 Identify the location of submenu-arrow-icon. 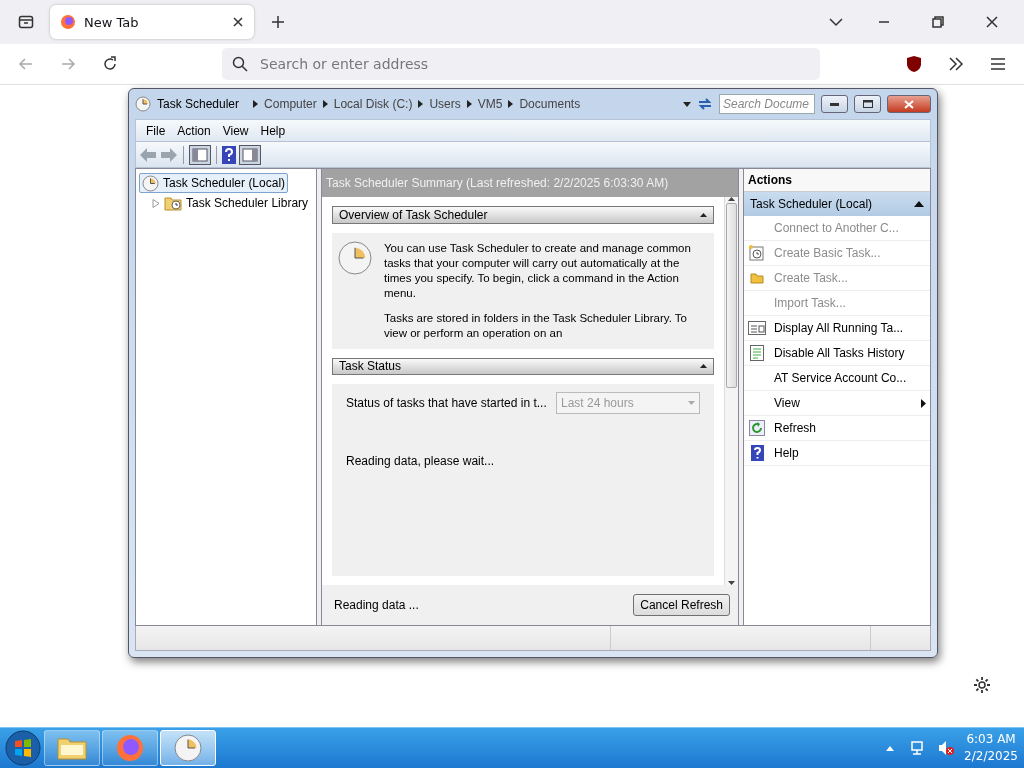
(923, 403).